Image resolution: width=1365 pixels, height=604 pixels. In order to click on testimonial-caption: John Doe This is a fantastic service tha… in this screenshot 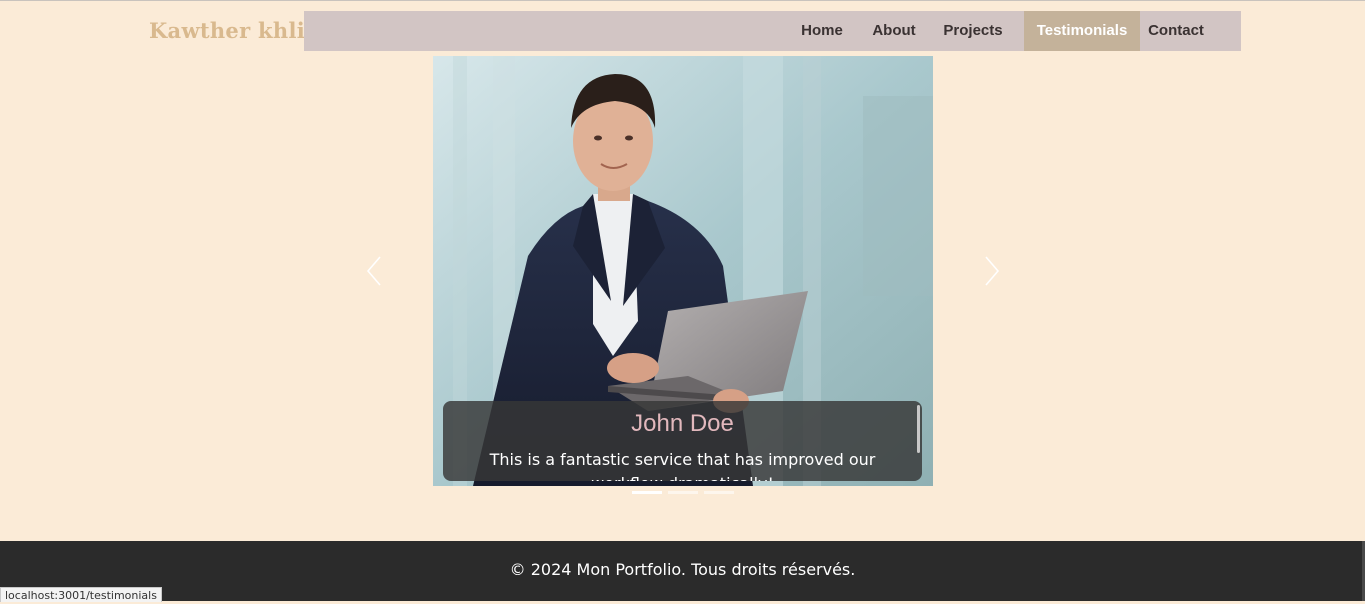, I will do `click(682, 441)`.